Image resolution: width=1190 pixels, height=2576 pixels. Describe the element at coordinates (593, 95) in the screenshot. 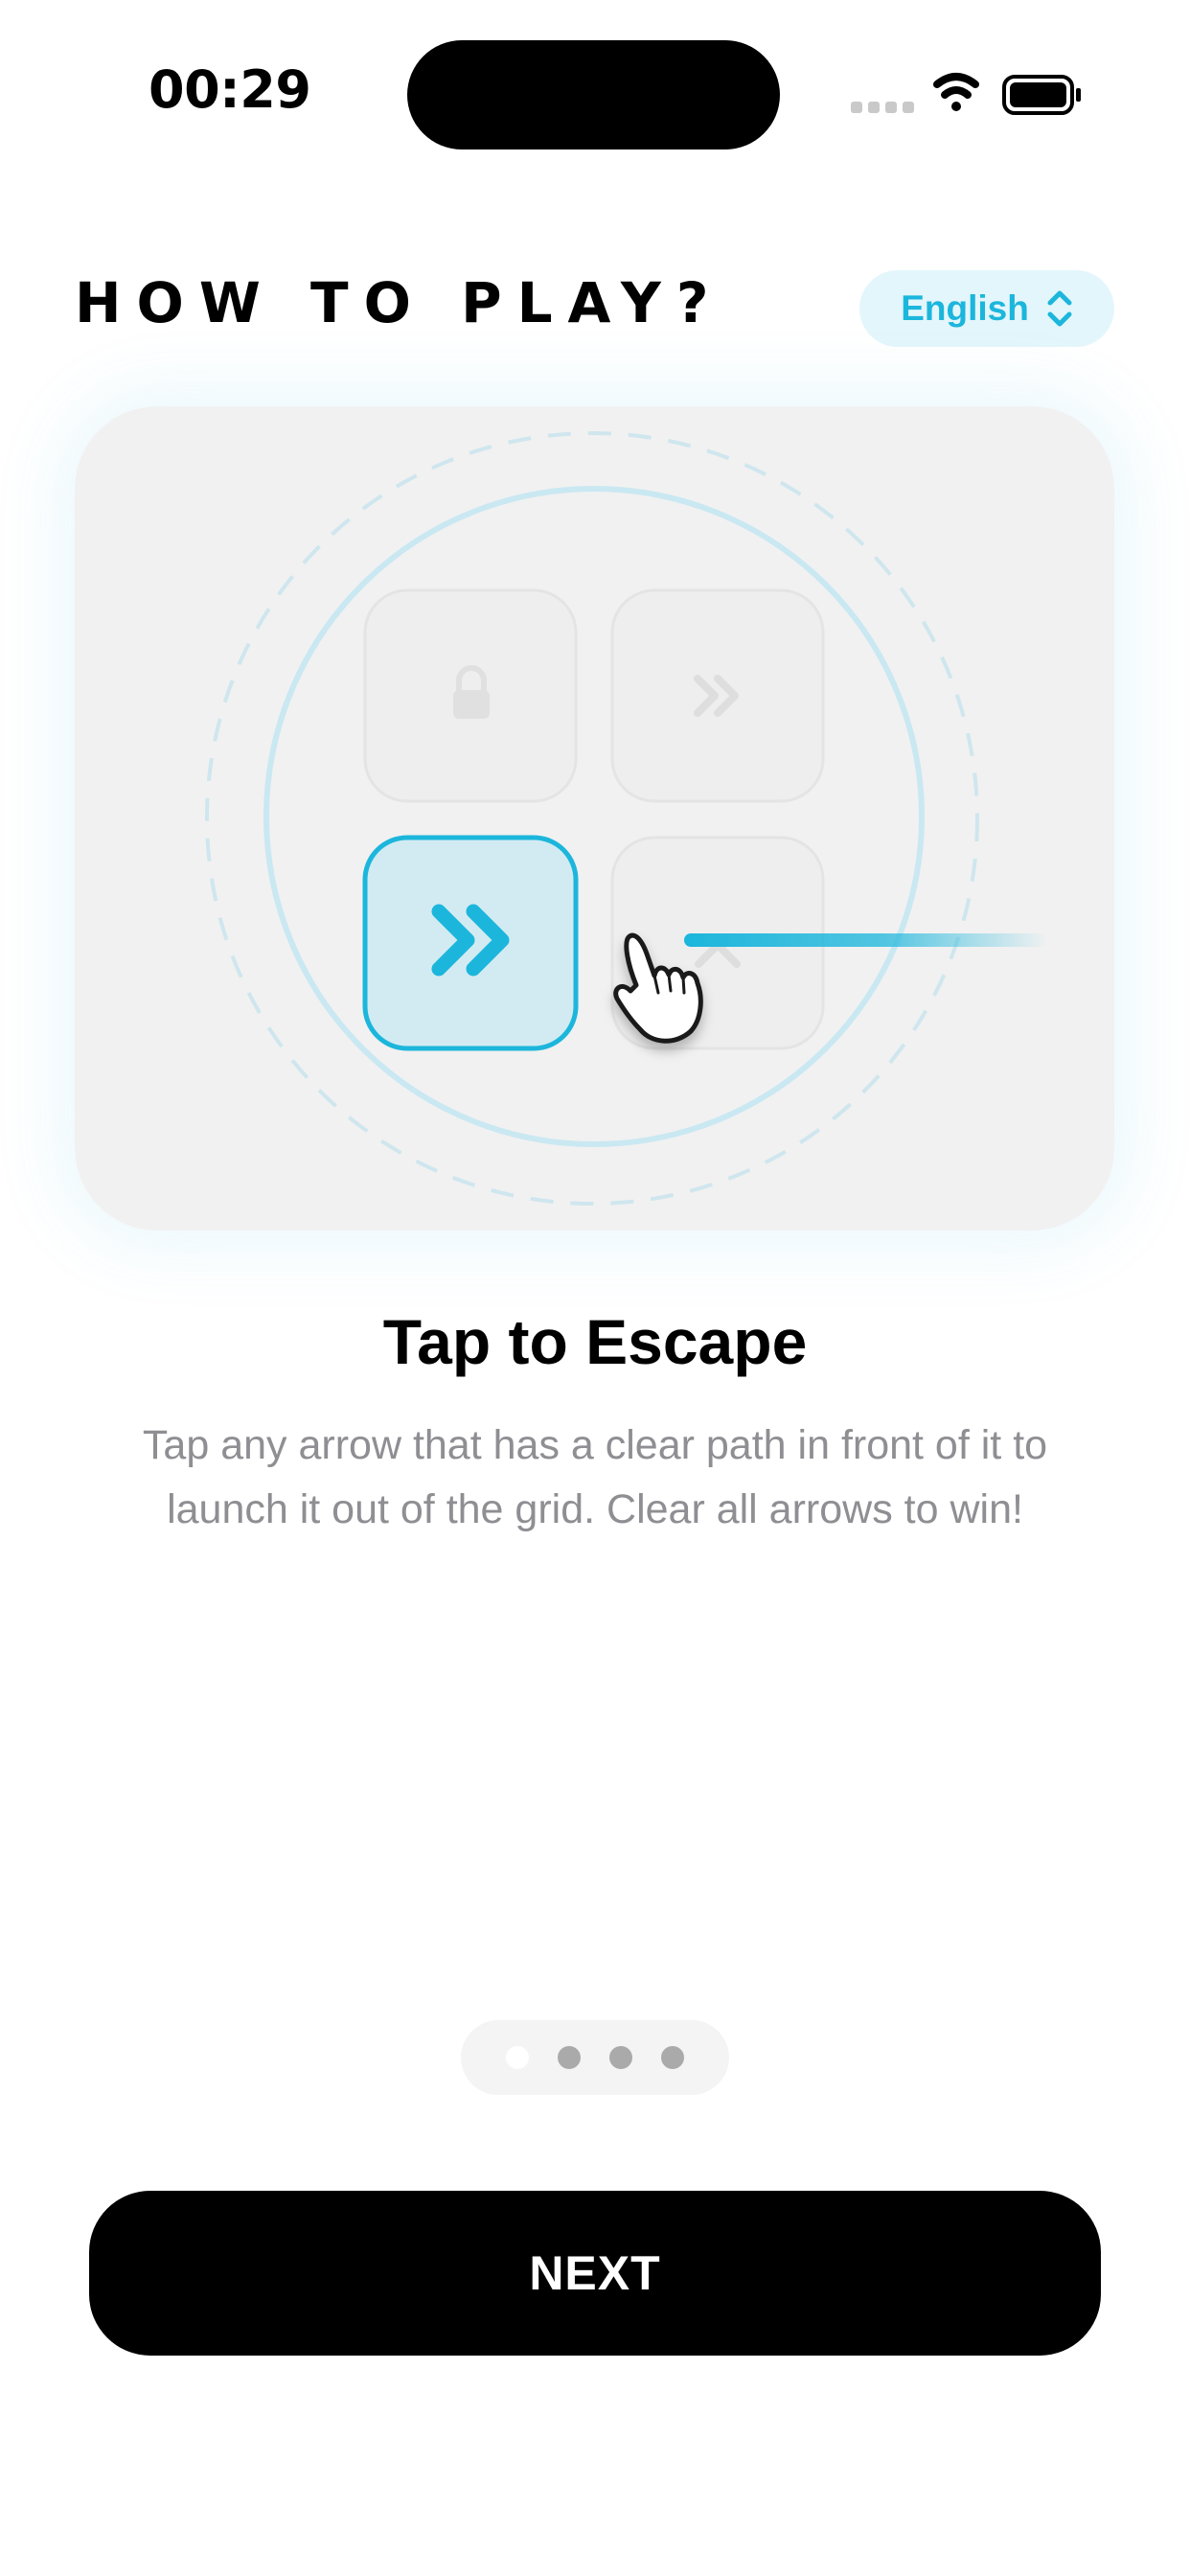

I see `dynamic-island` at that location.